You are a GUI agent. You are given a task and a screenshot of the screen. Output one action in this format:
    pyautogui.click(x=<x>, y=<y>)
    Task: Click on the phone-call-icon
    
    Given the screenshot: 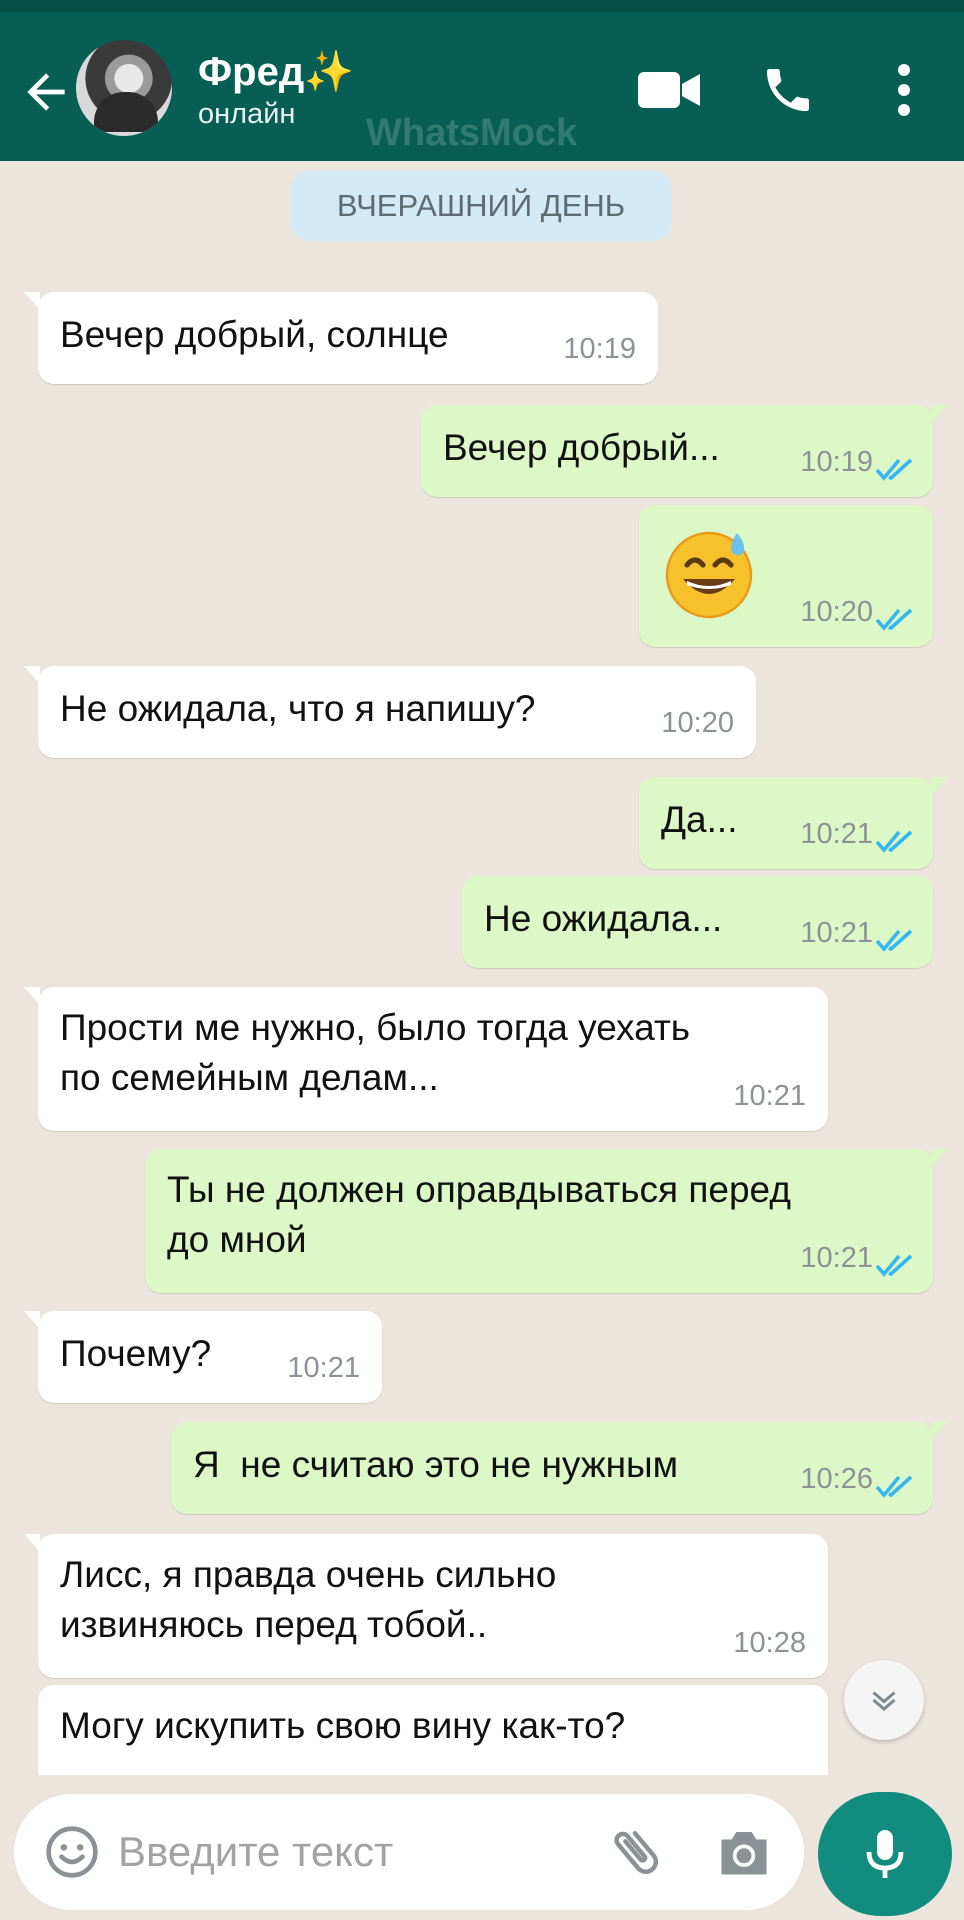 What is the action you would take?
    pyautogui.click(x=788, y=90)
    